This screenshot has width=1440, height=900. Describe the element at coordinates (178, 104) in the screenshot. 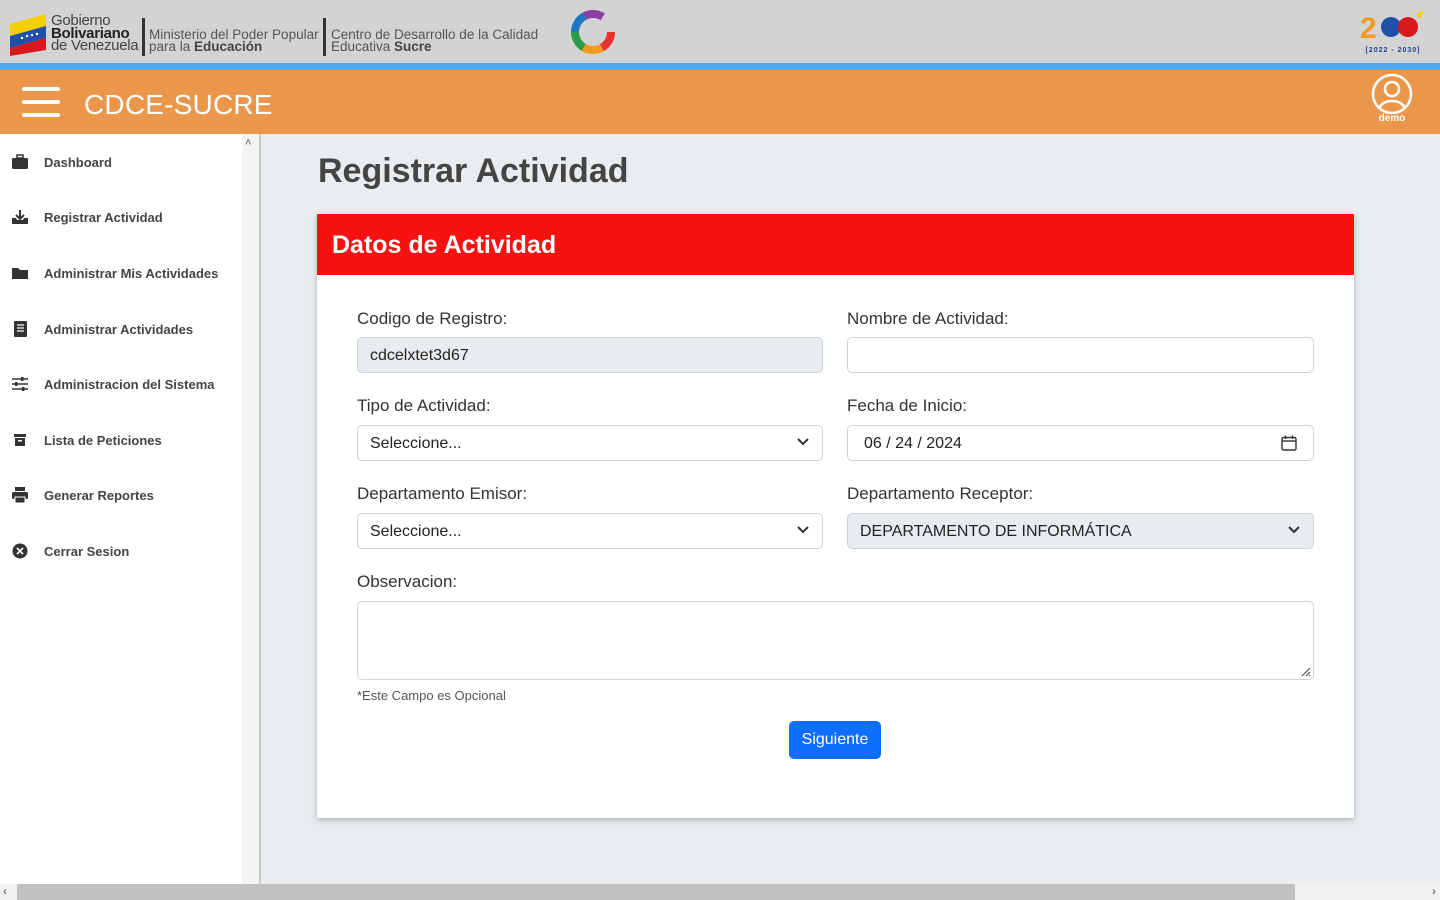

I see `app-title: CDCE-SUCRE` at that location.